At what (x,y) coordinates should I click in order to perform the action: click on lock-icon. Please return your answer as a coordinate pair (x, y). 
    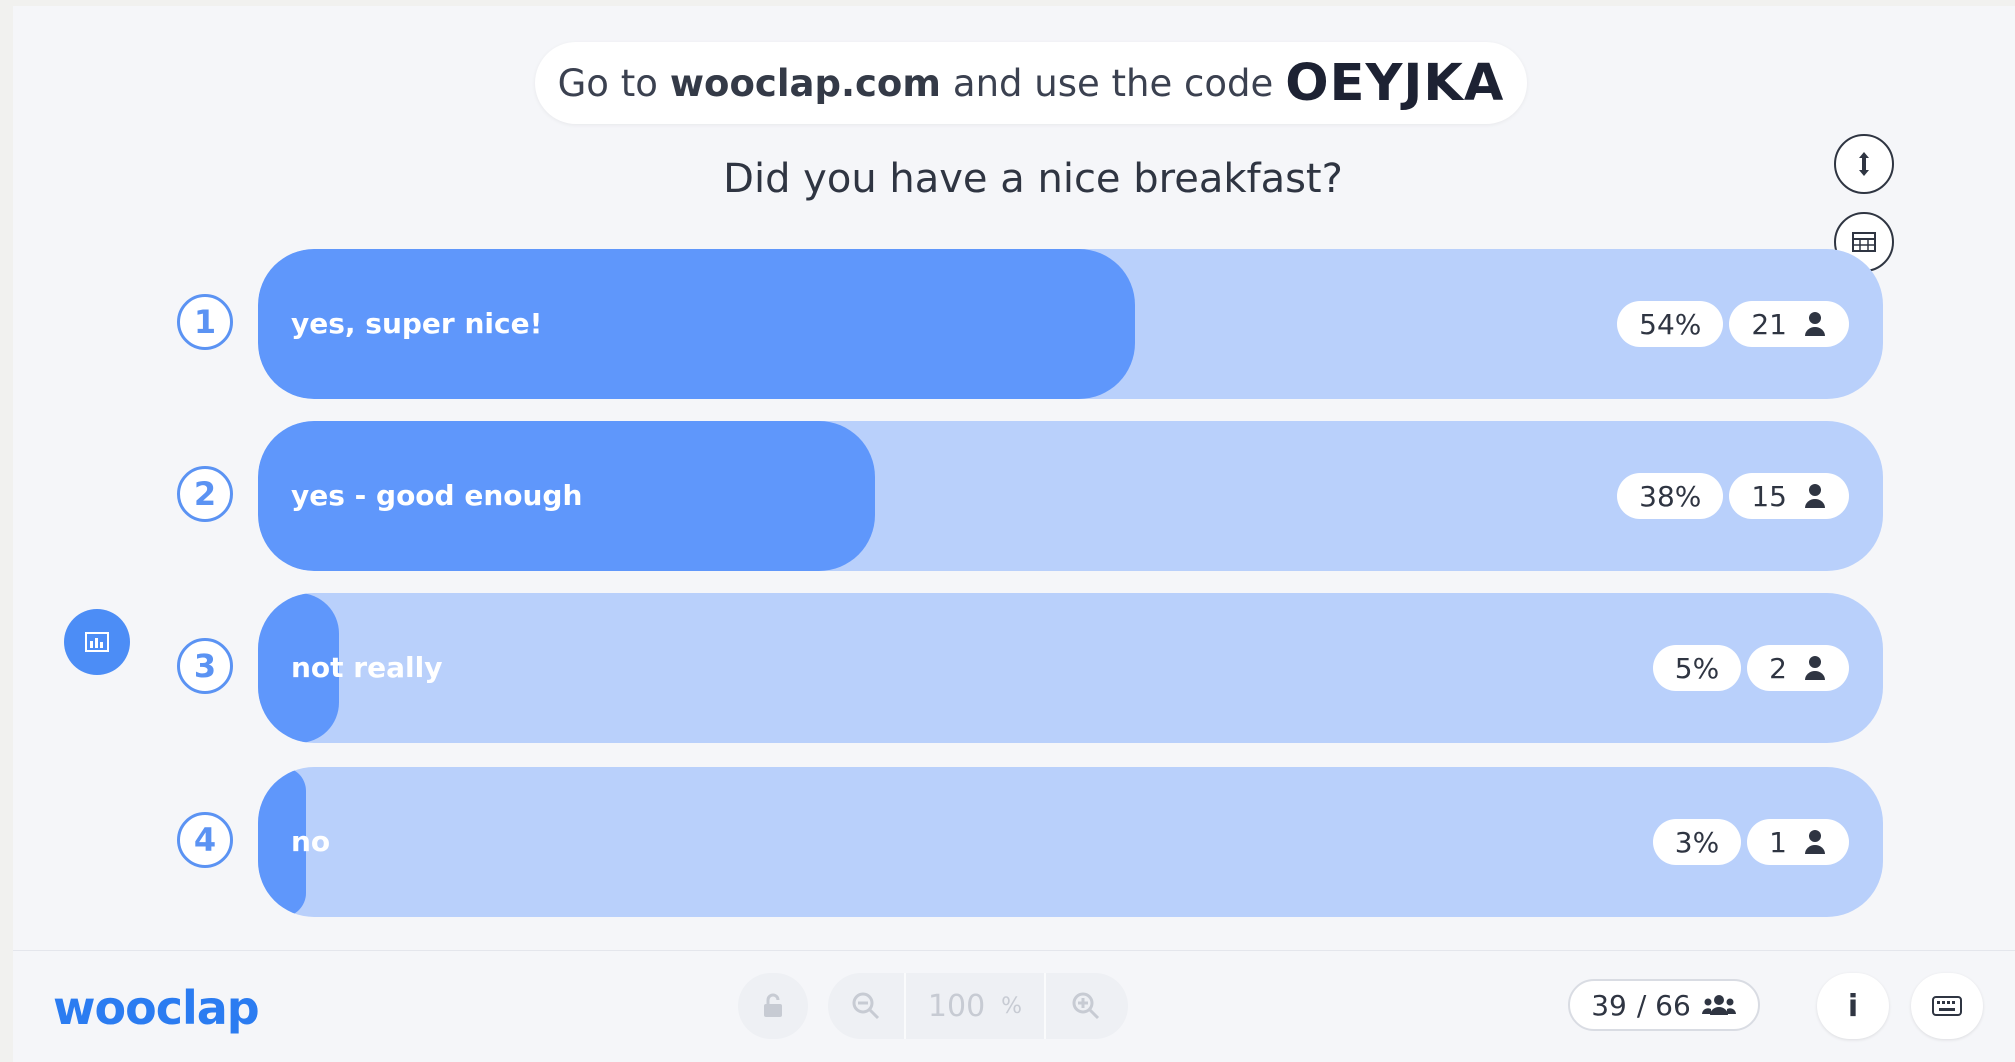
    Looking at the image, I should click on (773, 1005).